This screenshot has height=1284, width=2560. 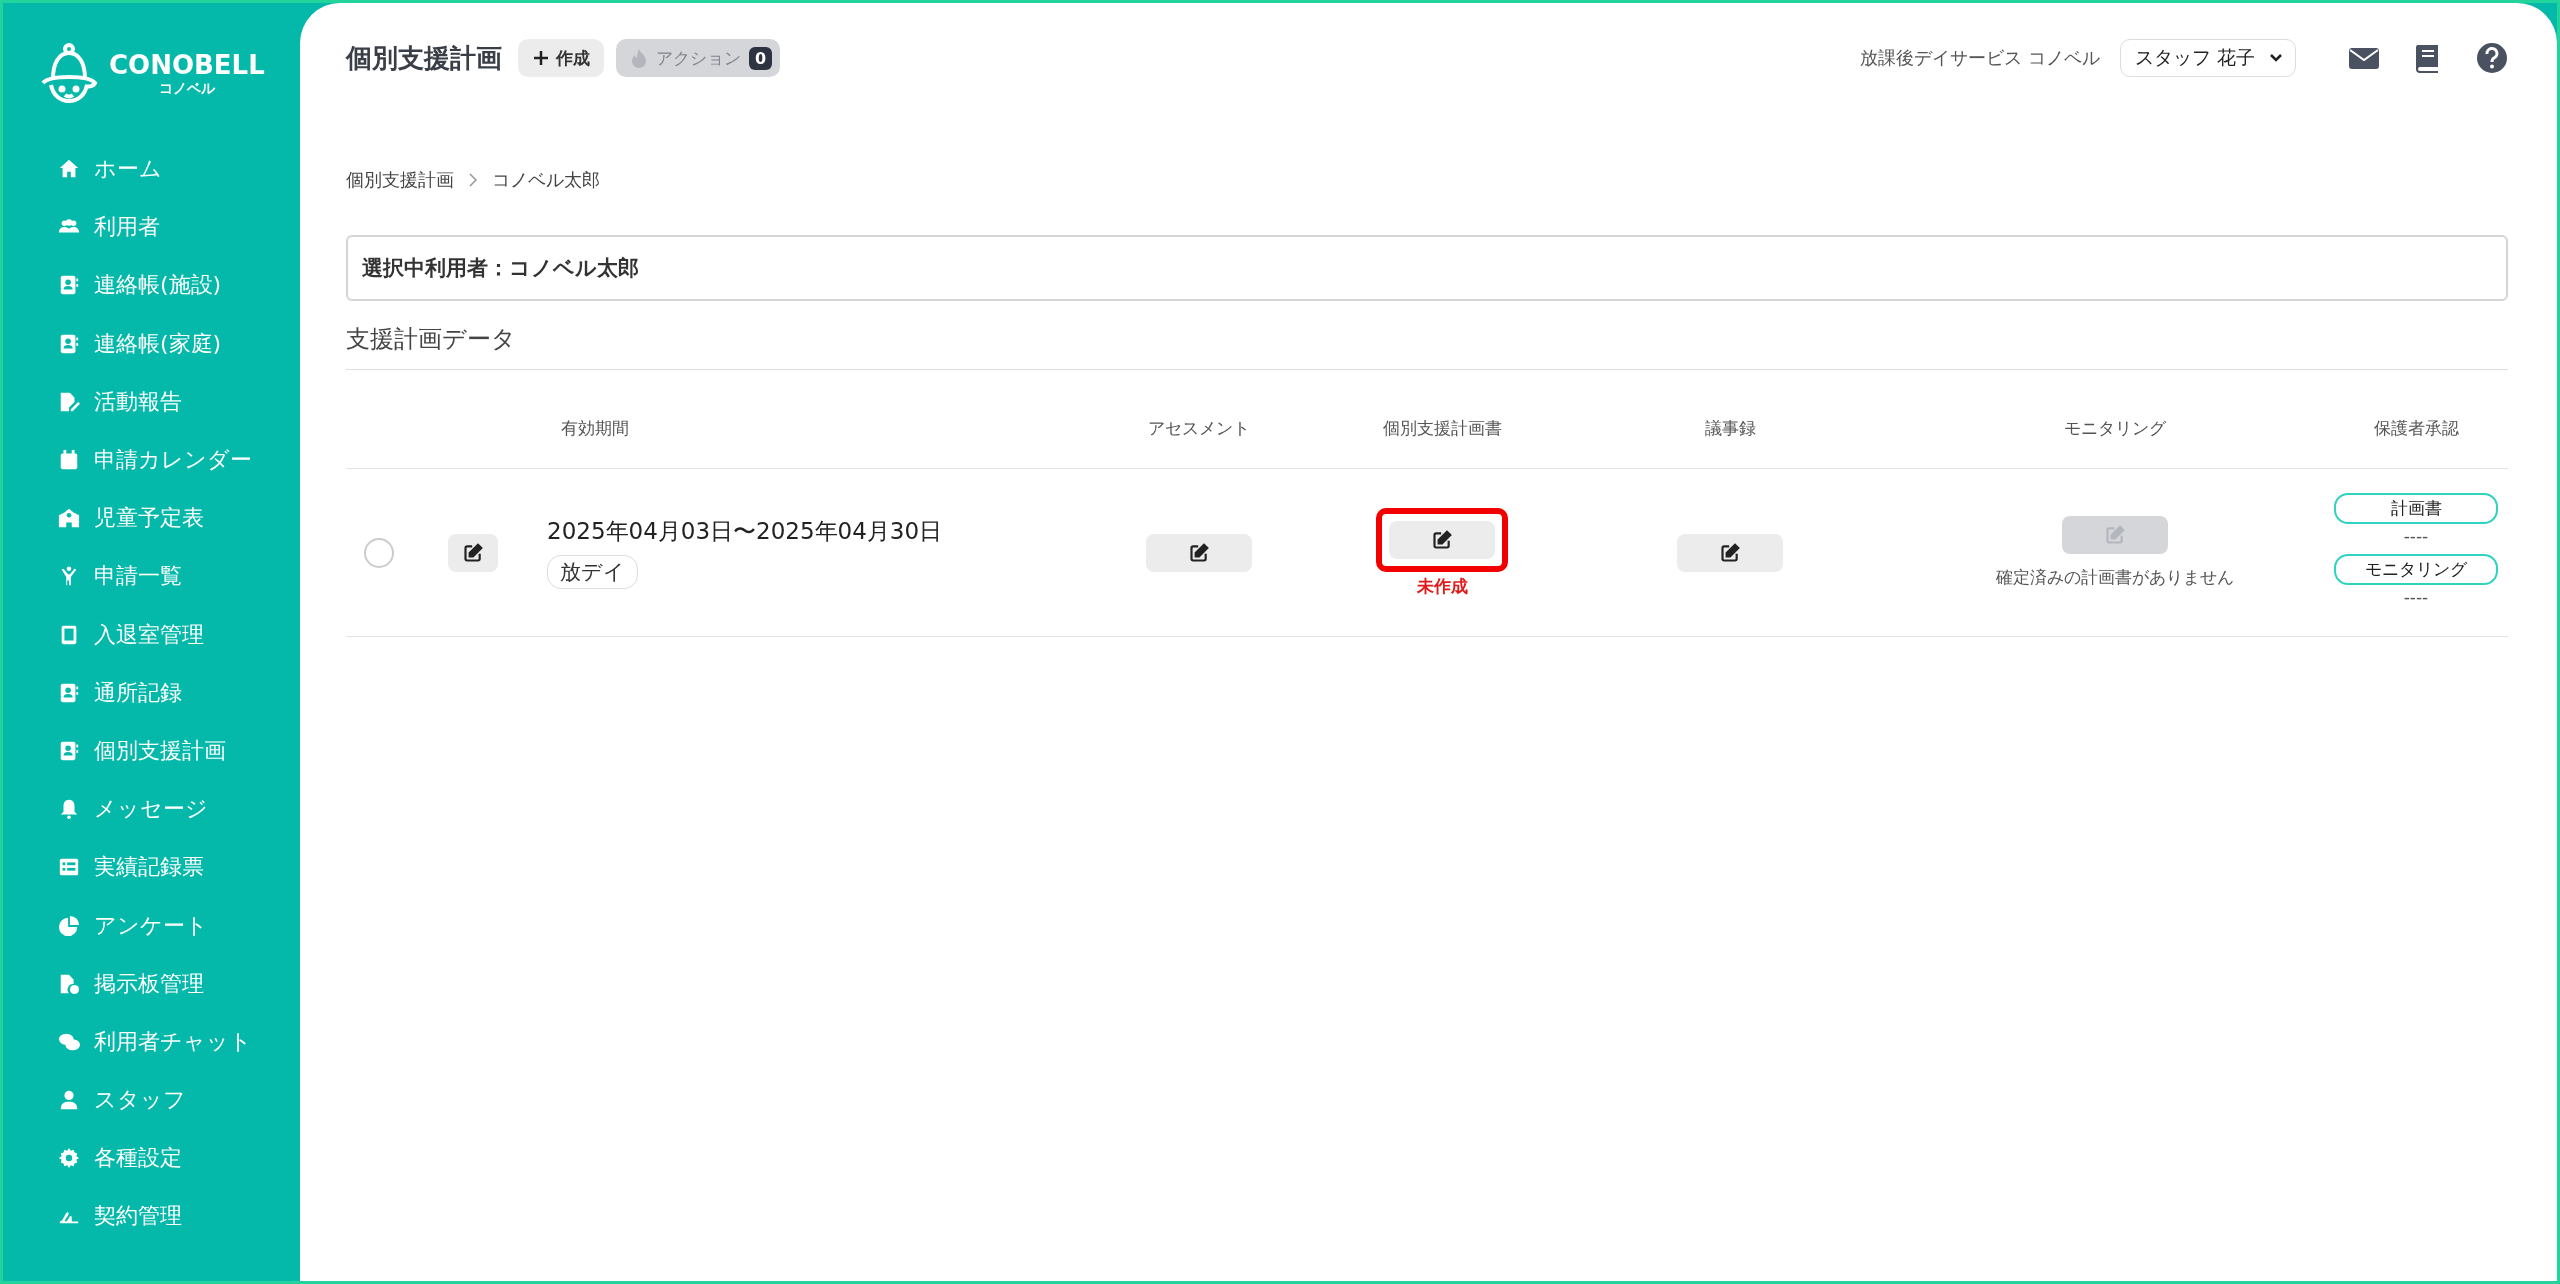 I want to click on sidebar-item: 申請カレンダー, so click(x=179, y=460).